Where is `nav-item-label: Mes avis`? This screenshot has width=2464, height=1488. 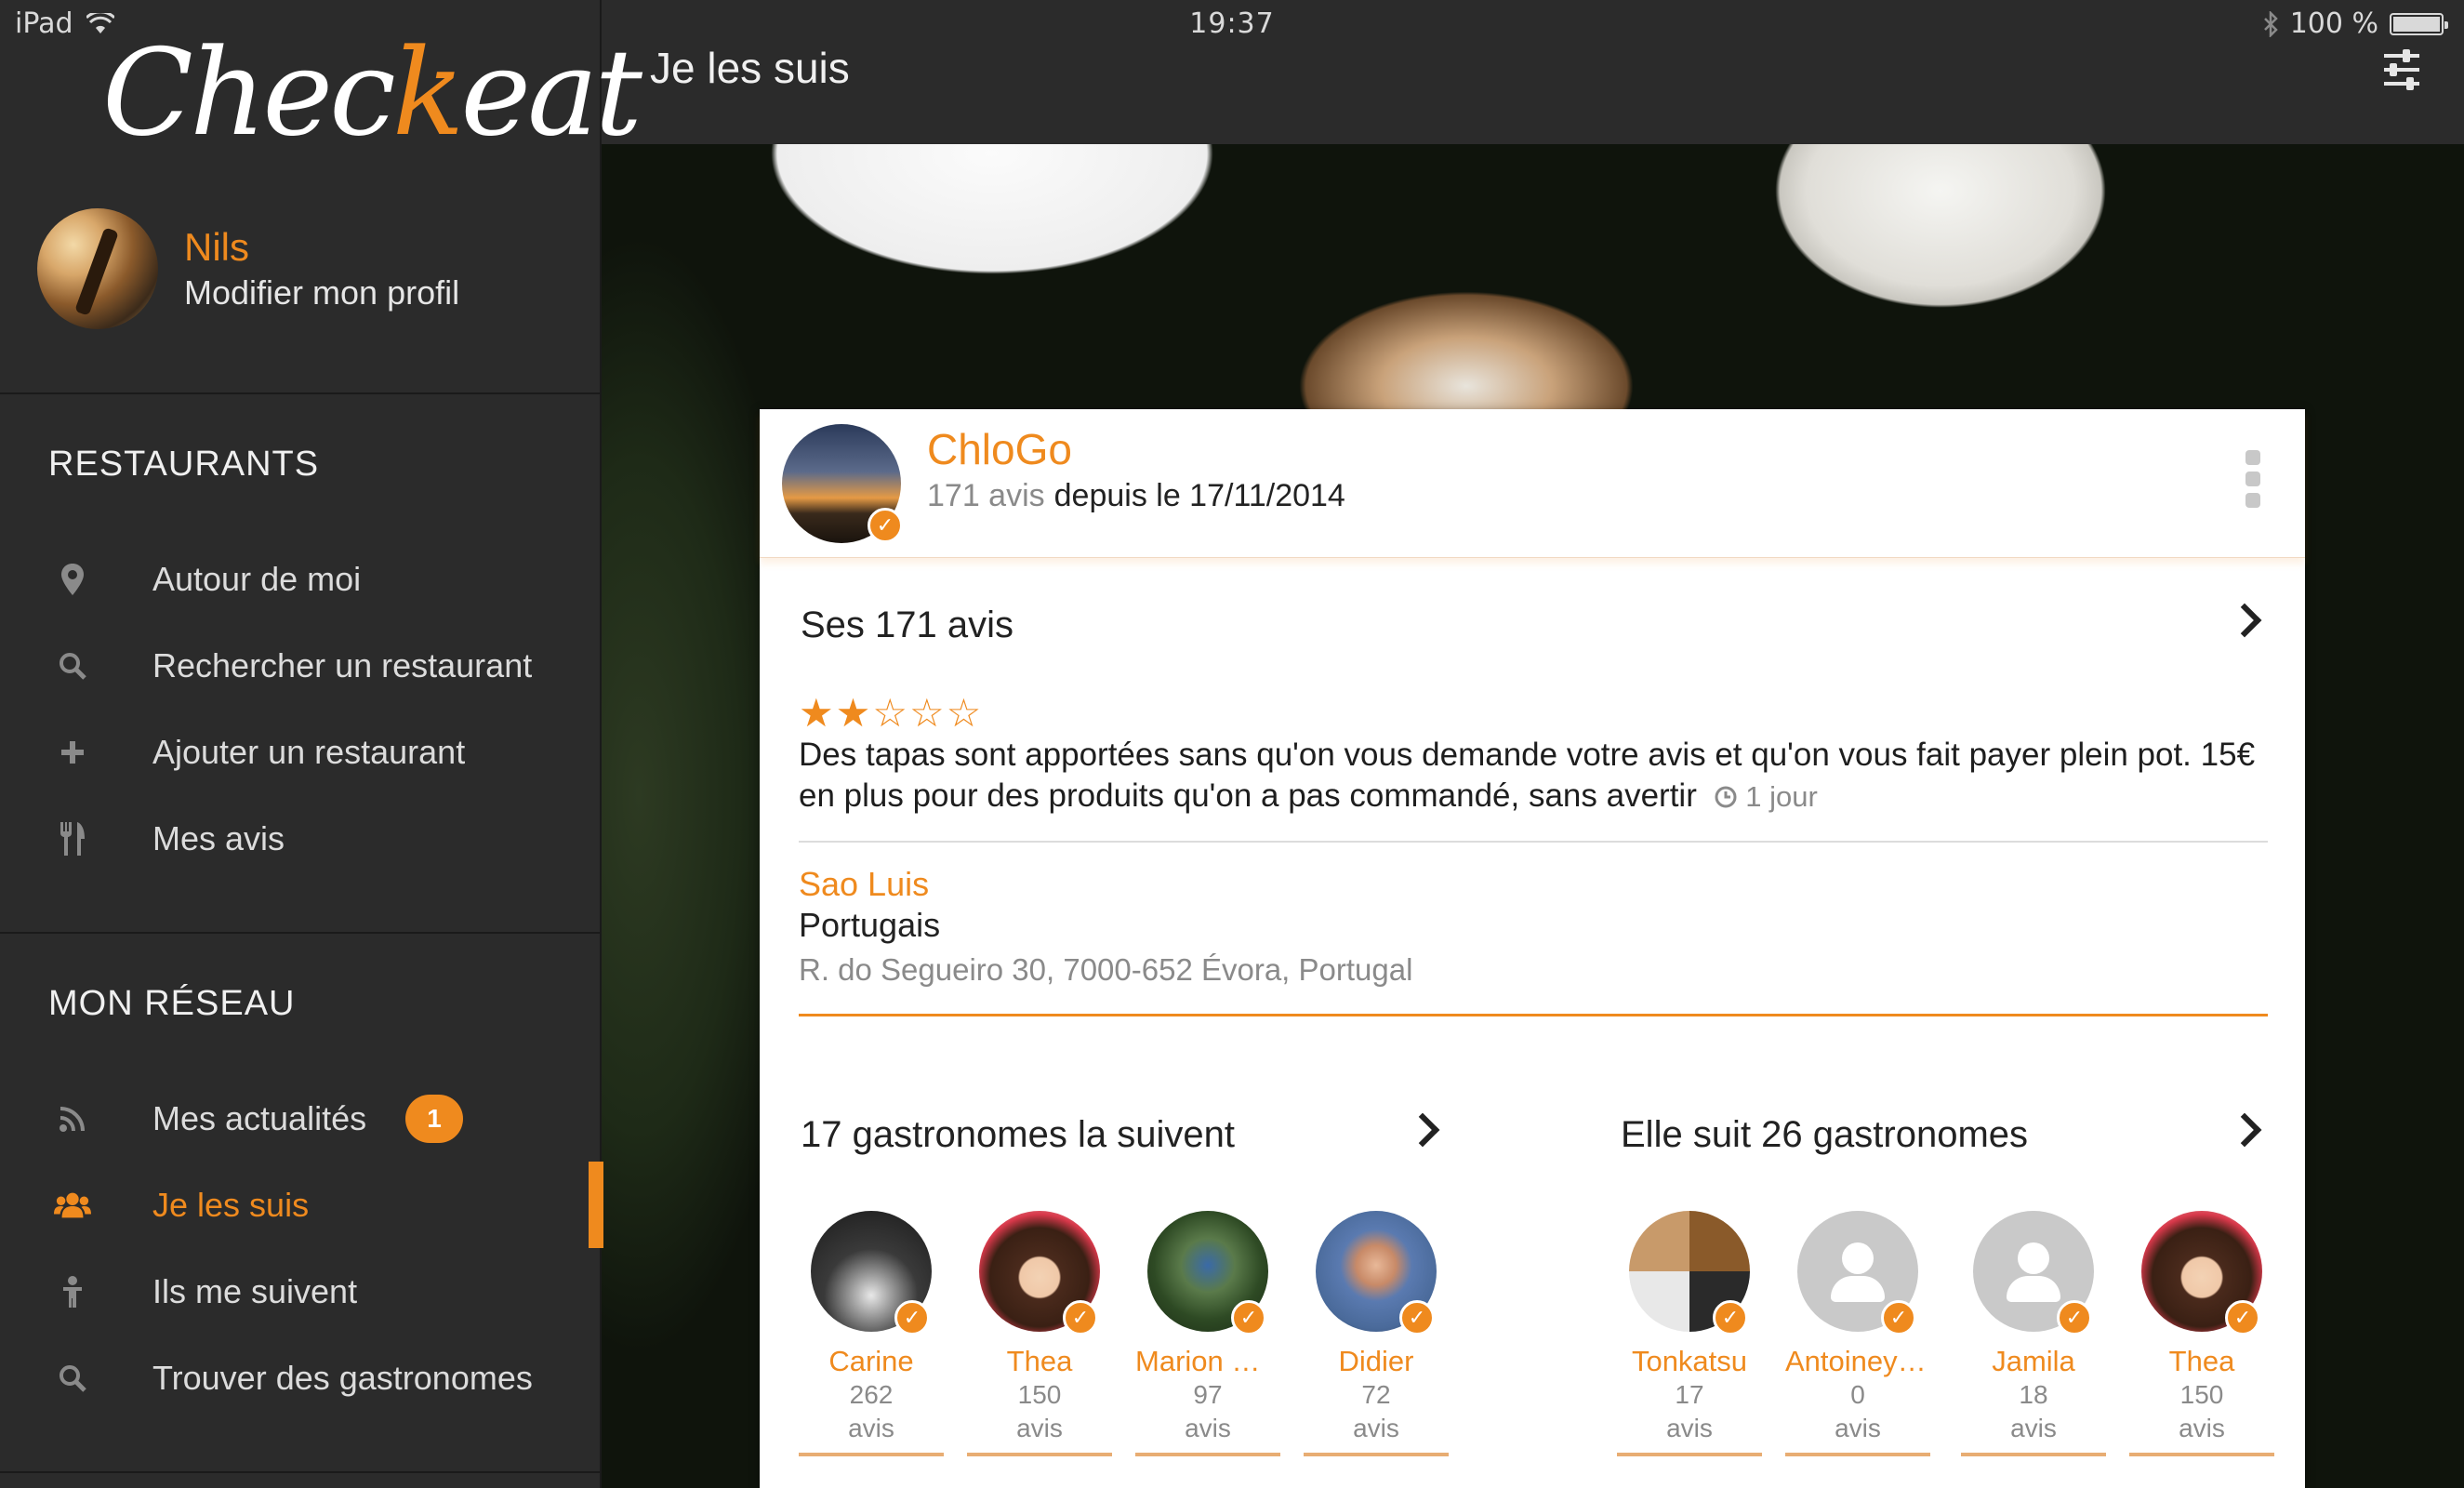
nav-item-label: Mes avis is located at coordinates (218, 837).